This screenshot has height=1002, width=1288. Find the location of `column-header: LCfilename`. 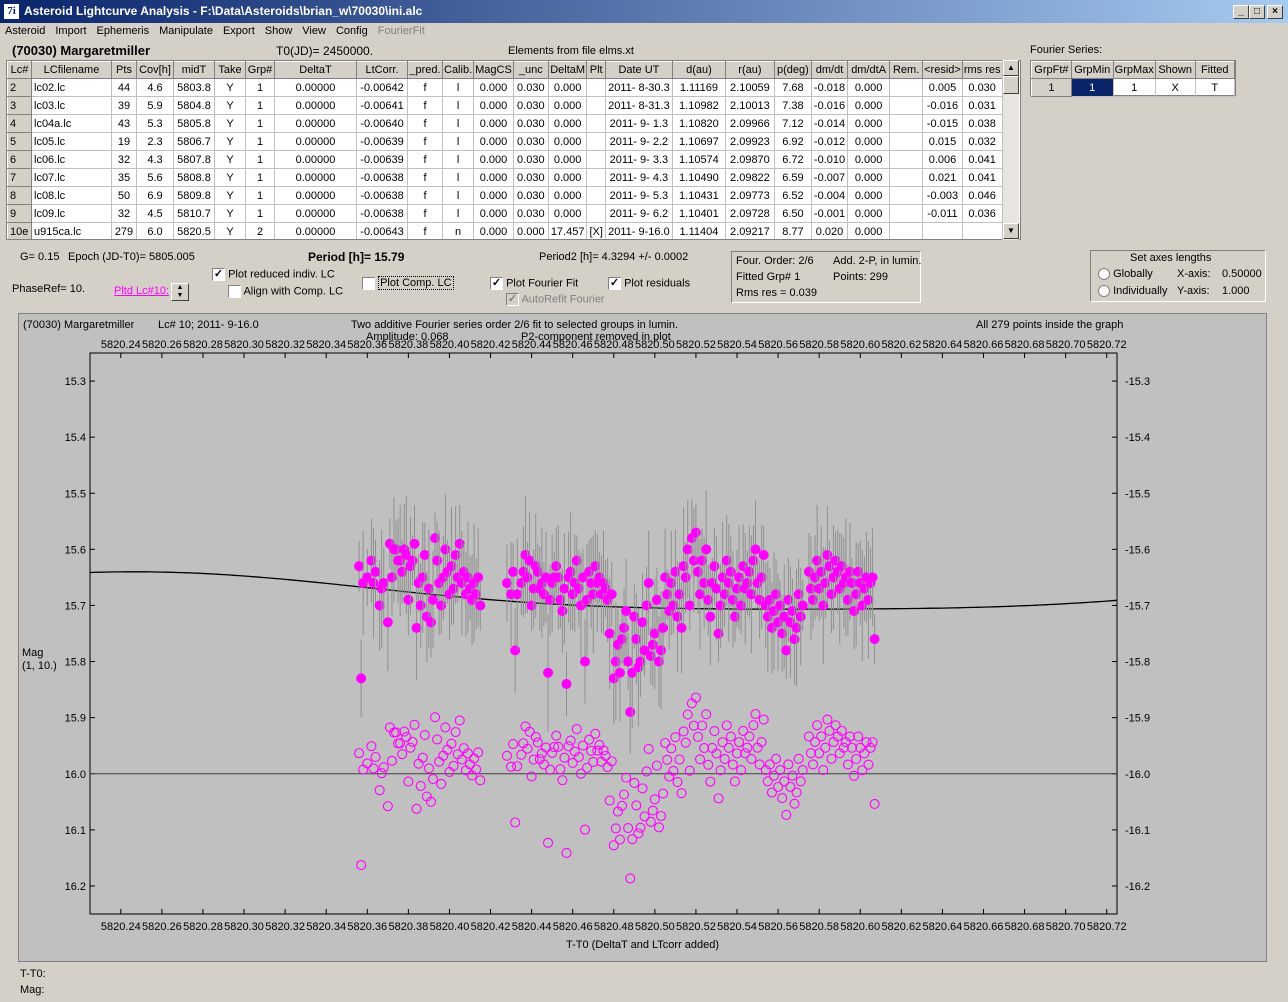

column-header: LCfilename is located at coordinates (71, 70).